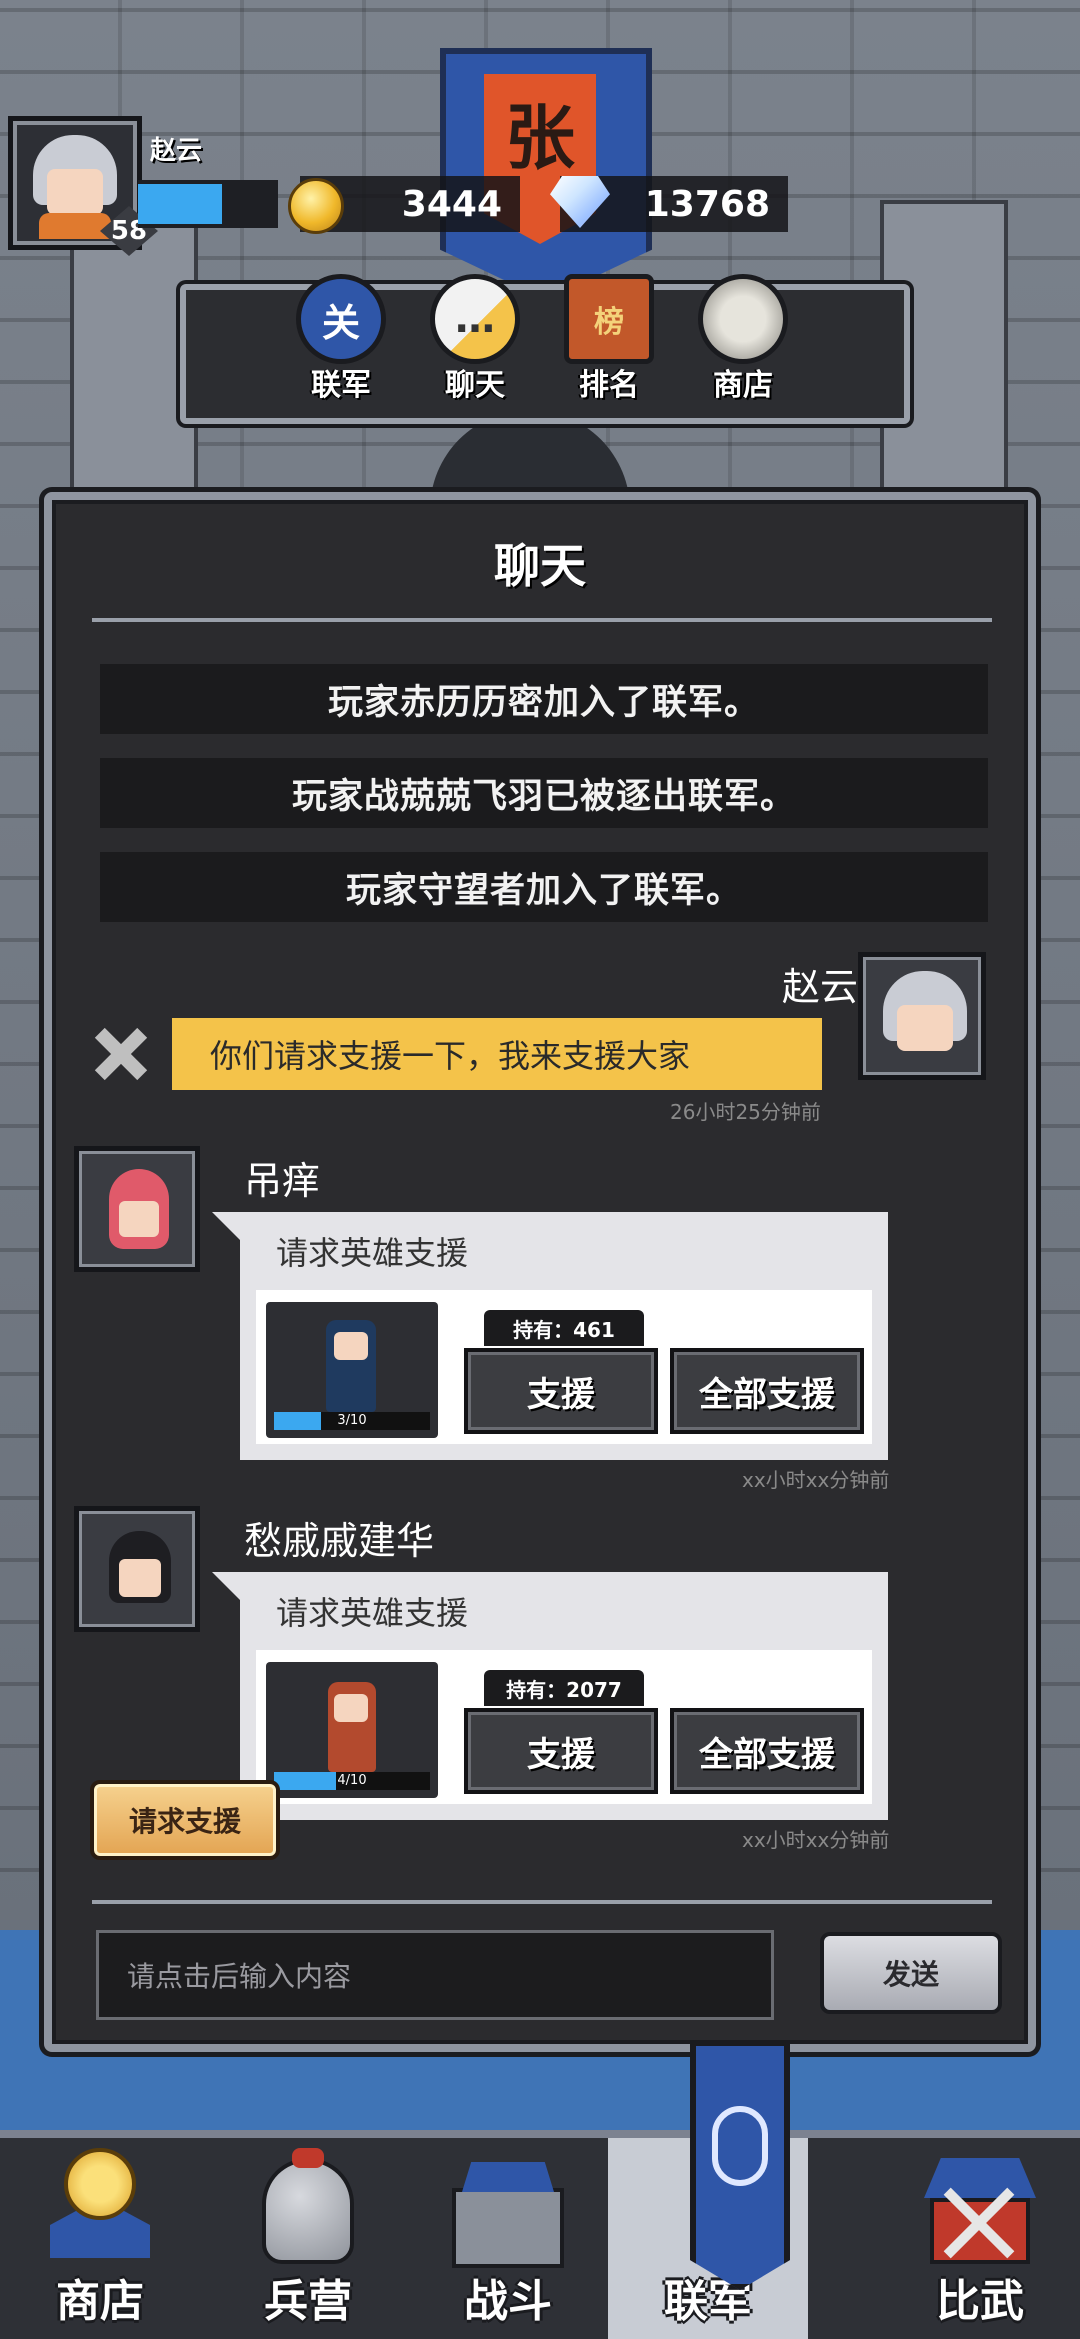 Image resolution: width=1080 pixels, height=2339 pixels. Describe the element at coordinates (740, 2146) in the screenshot. I see `dragon-emblem` at that location.